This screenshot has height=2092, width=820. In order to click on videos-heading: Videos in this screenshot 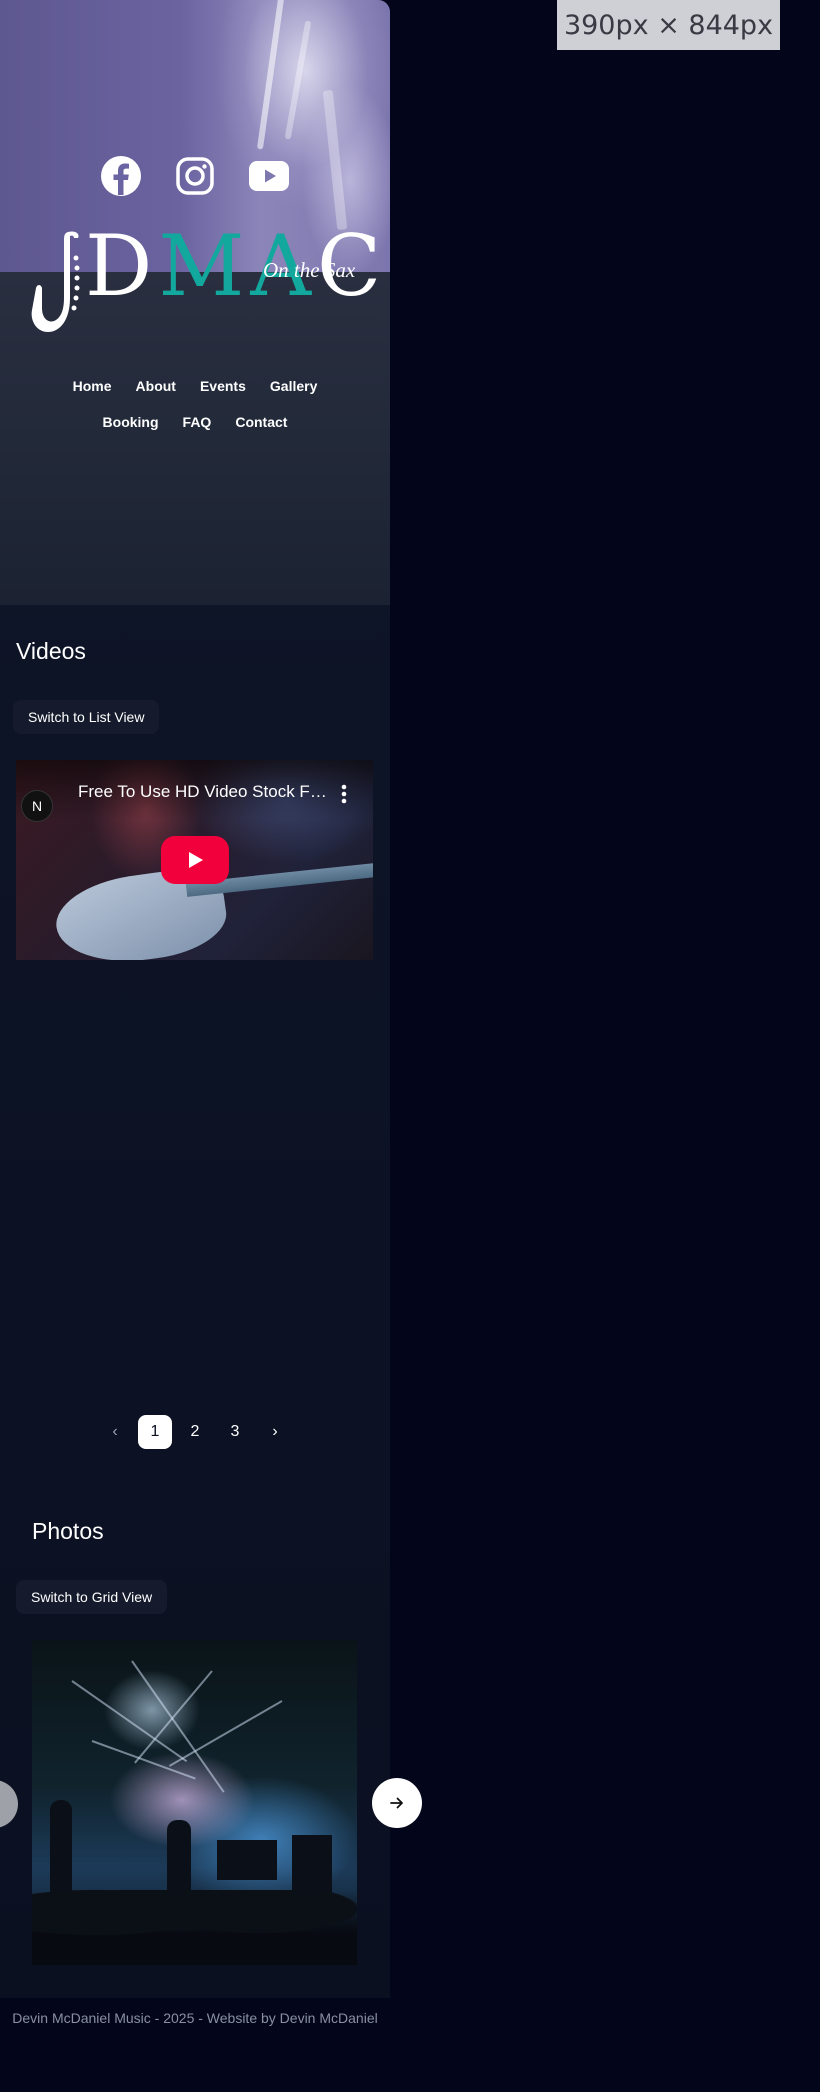, I will do `click(51, 651)`.